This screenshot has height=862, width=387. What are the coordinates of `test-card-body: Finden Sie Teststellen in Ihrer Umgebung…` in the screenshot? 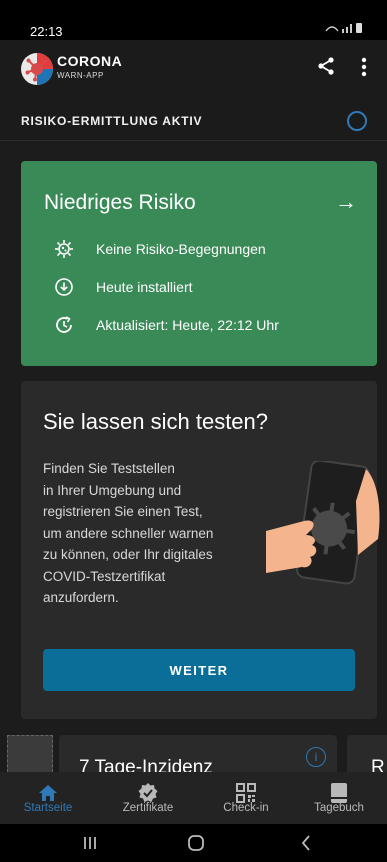 It's located at (153, 533).